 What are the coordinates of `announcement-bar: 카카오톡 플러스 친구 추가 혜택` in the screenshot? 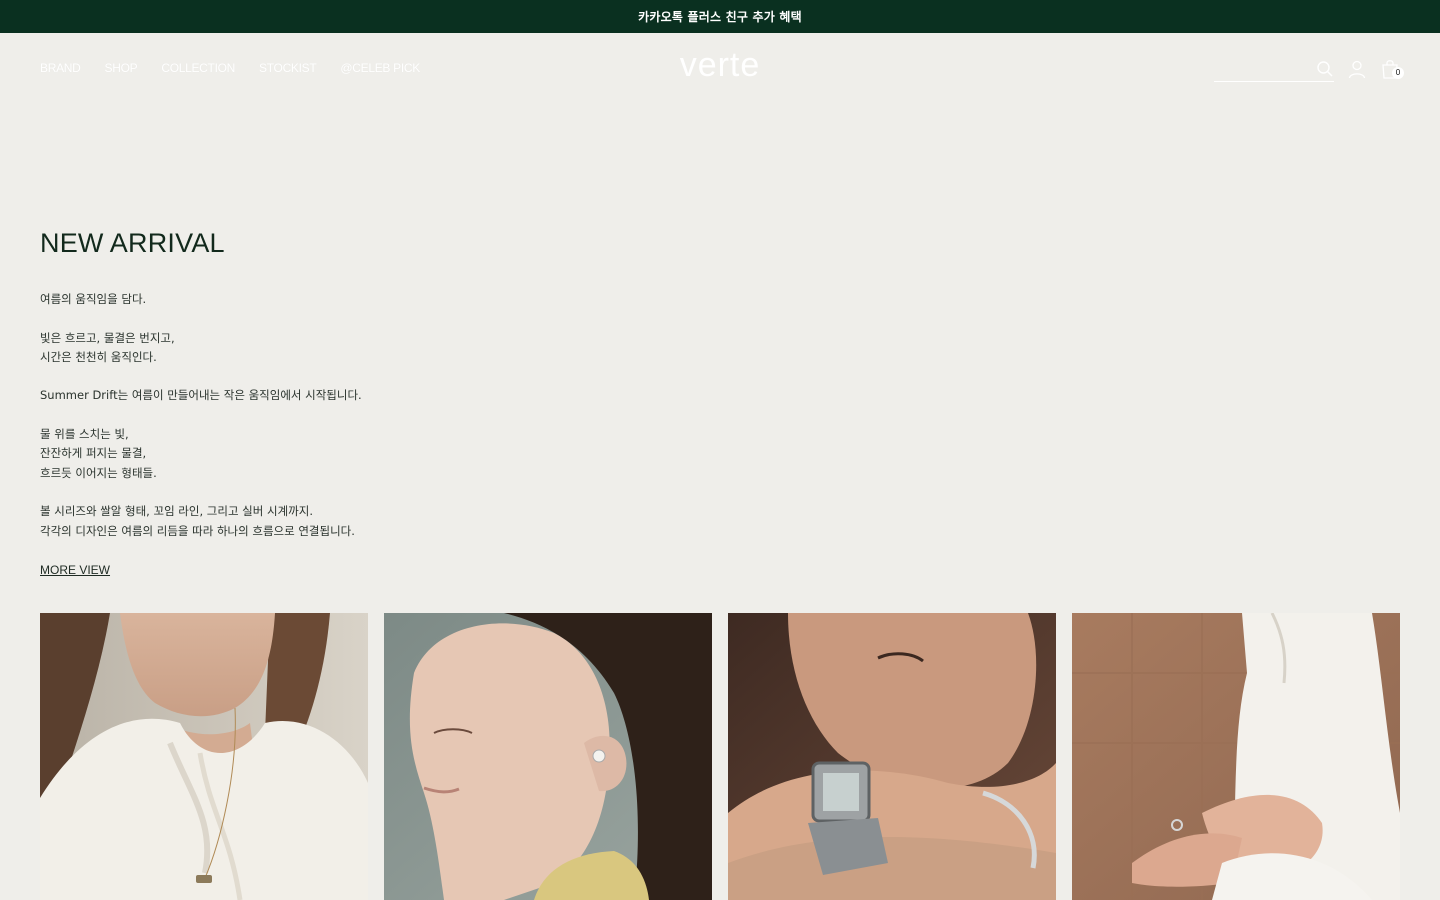 It's located at (720, 16).